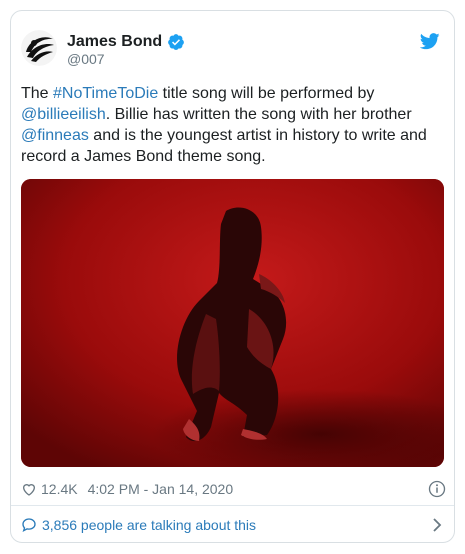  Describe the element at coordinates (149, 525) in the screenshot. I see `talking-count: 3,856 people are talking about this` at that location.